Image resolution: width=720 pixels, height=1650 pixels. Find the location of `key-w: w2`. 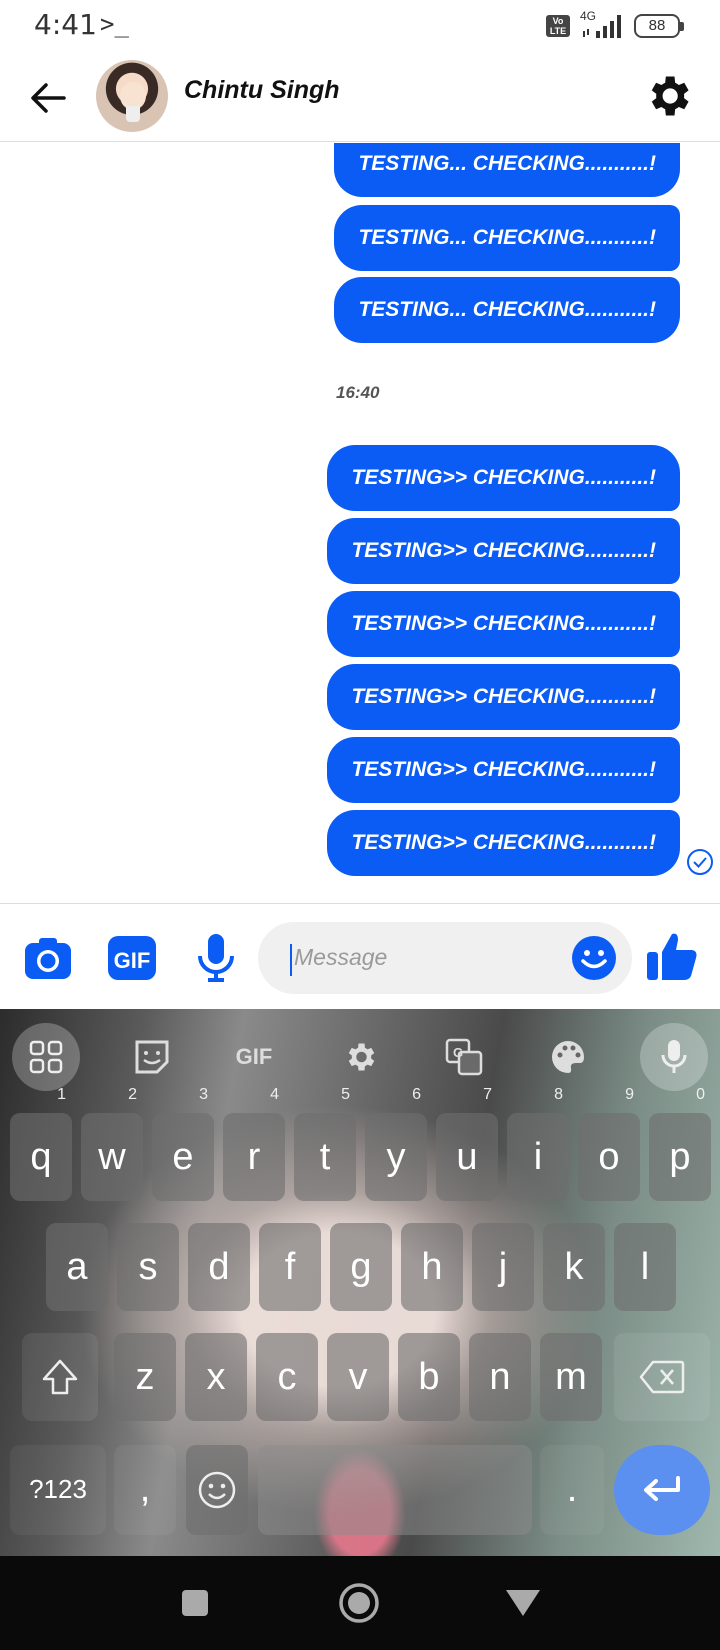

key-w: w2 is located at coordinates (112, 1144).